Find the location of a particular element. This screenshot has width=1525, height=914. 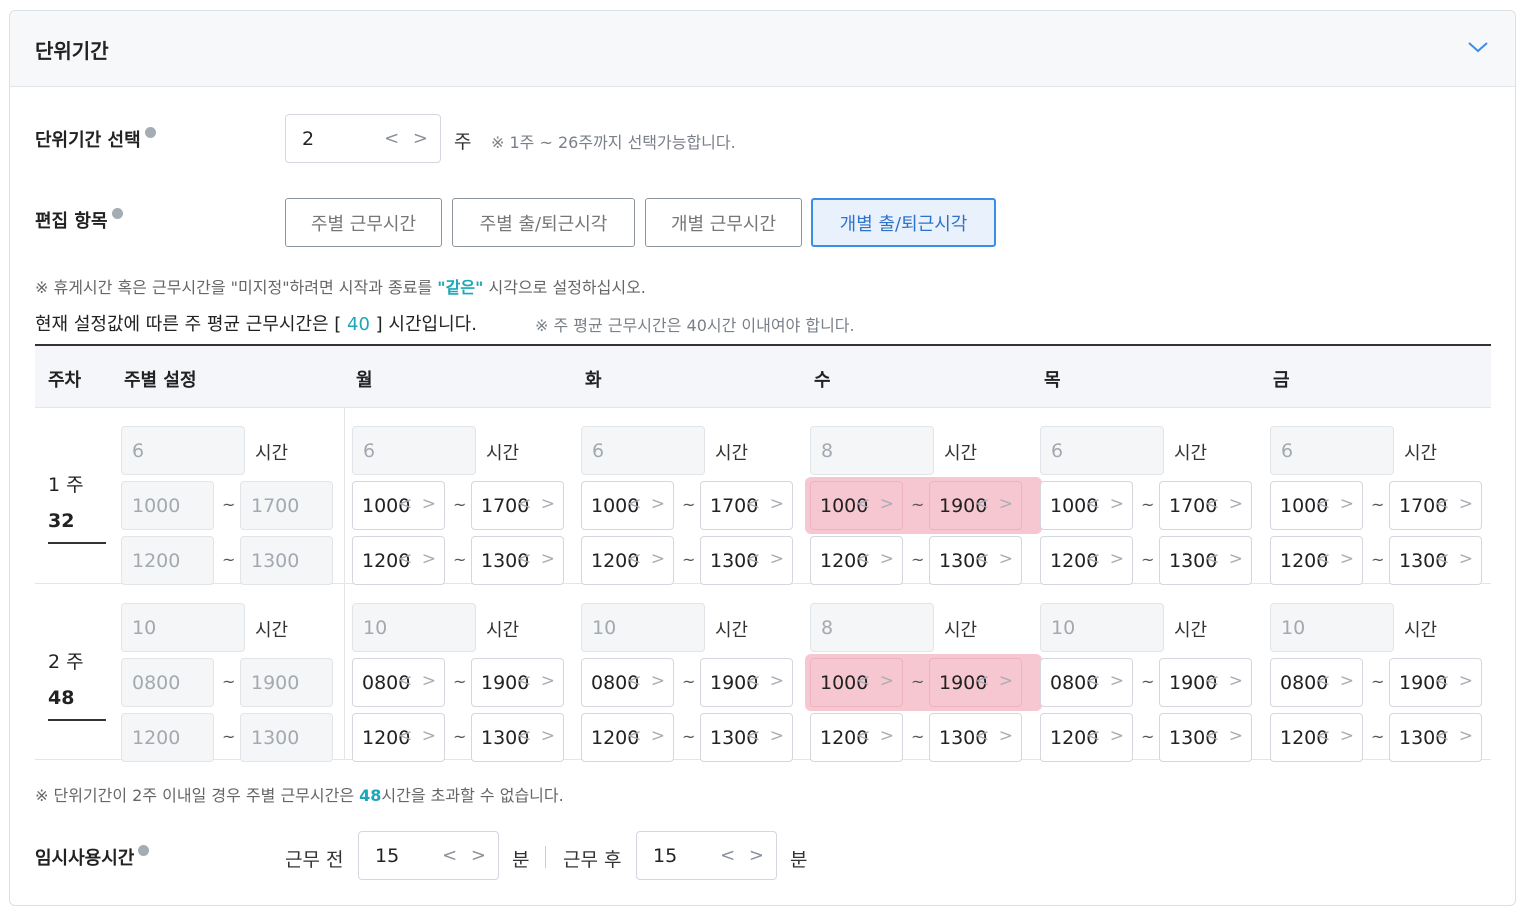

tab-weekly-inout: 주별 출/퇴근시각 is located at coordinates (543, 222).